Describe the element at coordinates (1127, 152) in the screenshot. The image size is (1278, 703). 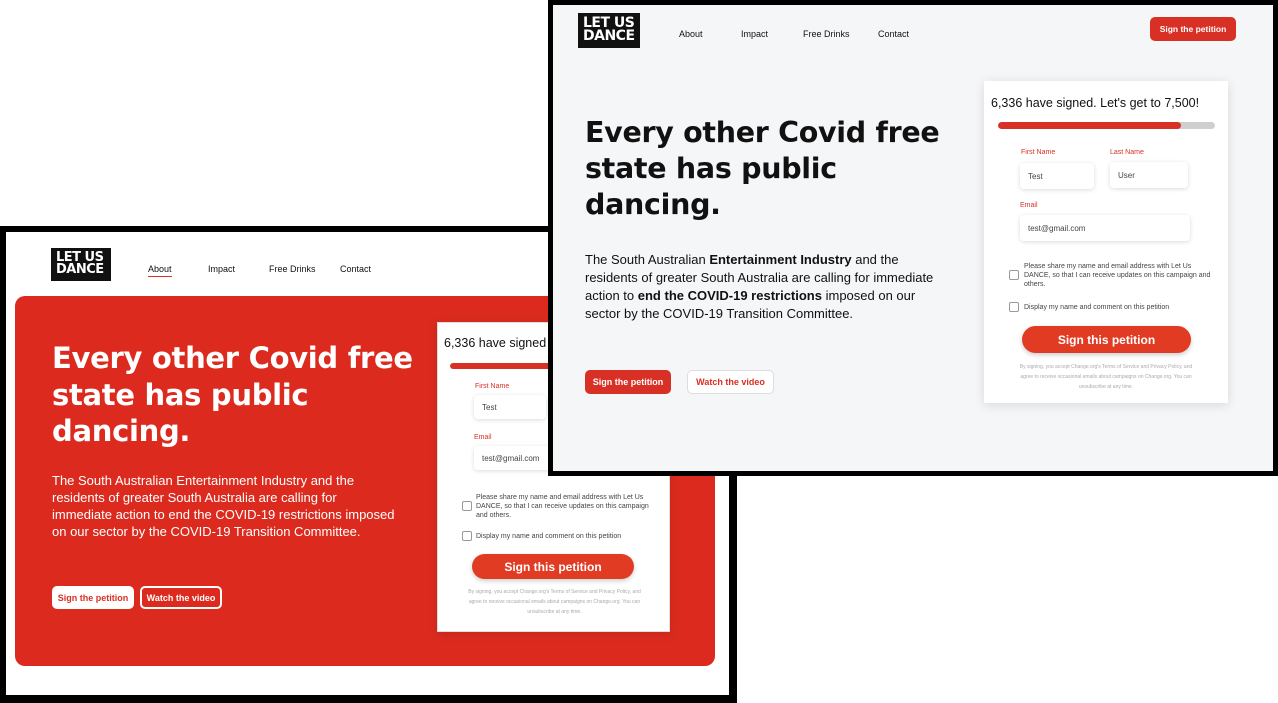
I see `last-name-label: Last Name` at that location.